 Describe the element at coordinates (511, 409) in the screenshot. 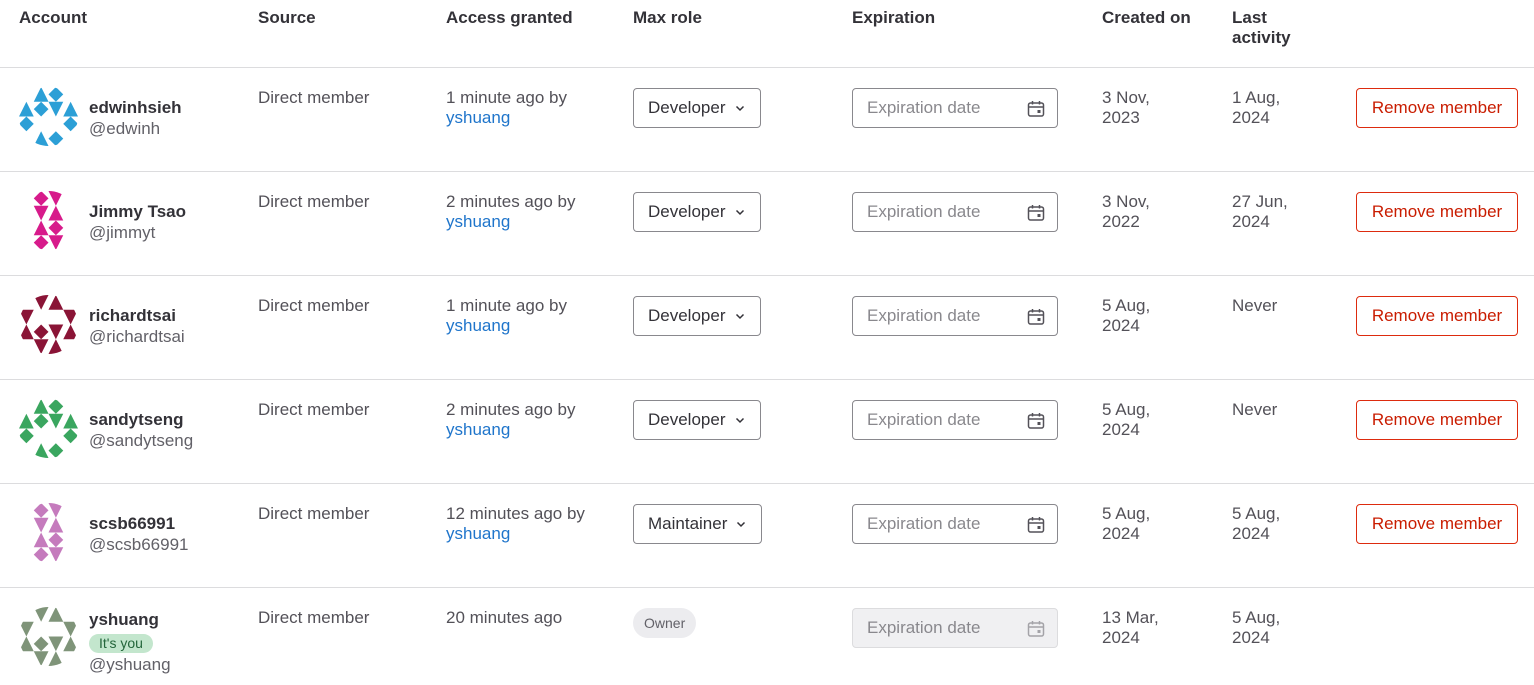

I see `access-granted-text: 2 minutes ago by` at that location.